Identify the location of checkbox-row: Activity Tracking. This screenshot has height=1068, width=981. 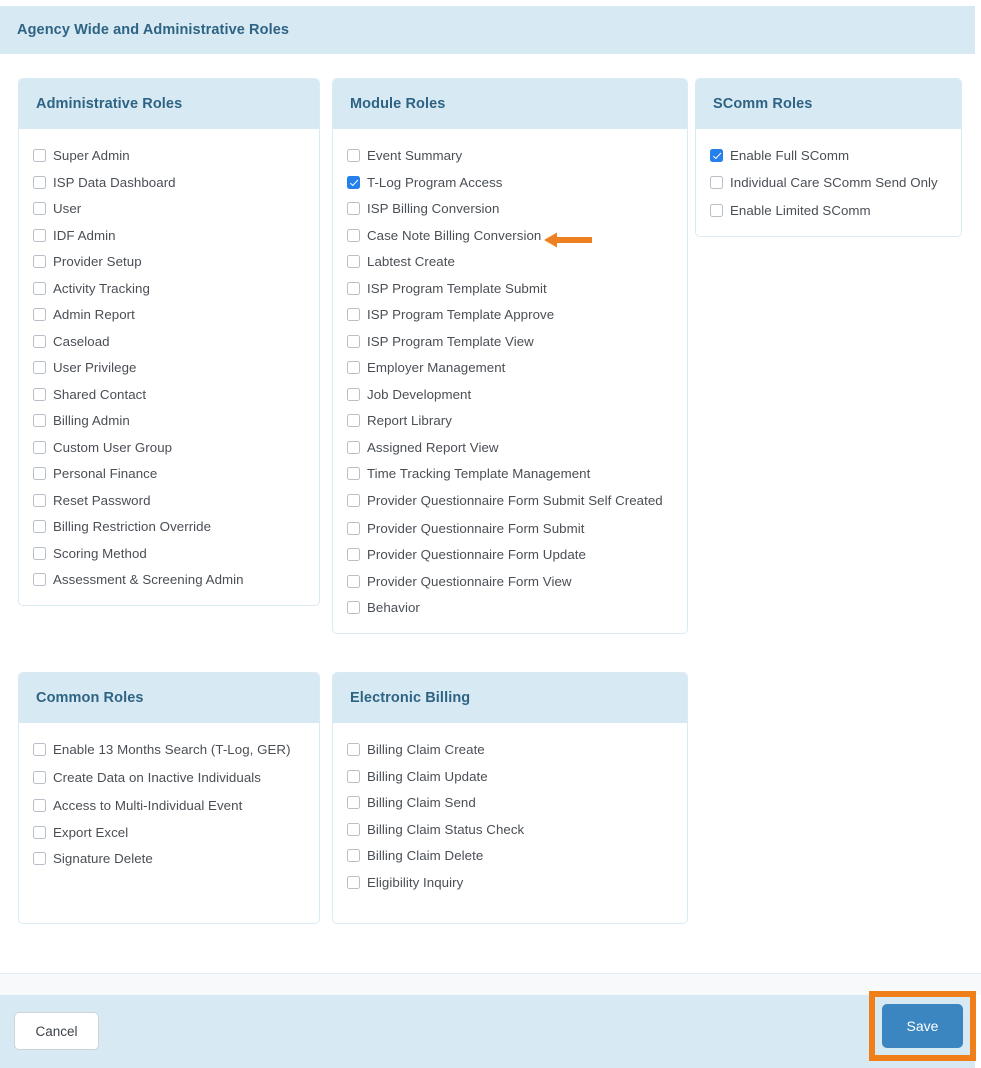
(169, 289).